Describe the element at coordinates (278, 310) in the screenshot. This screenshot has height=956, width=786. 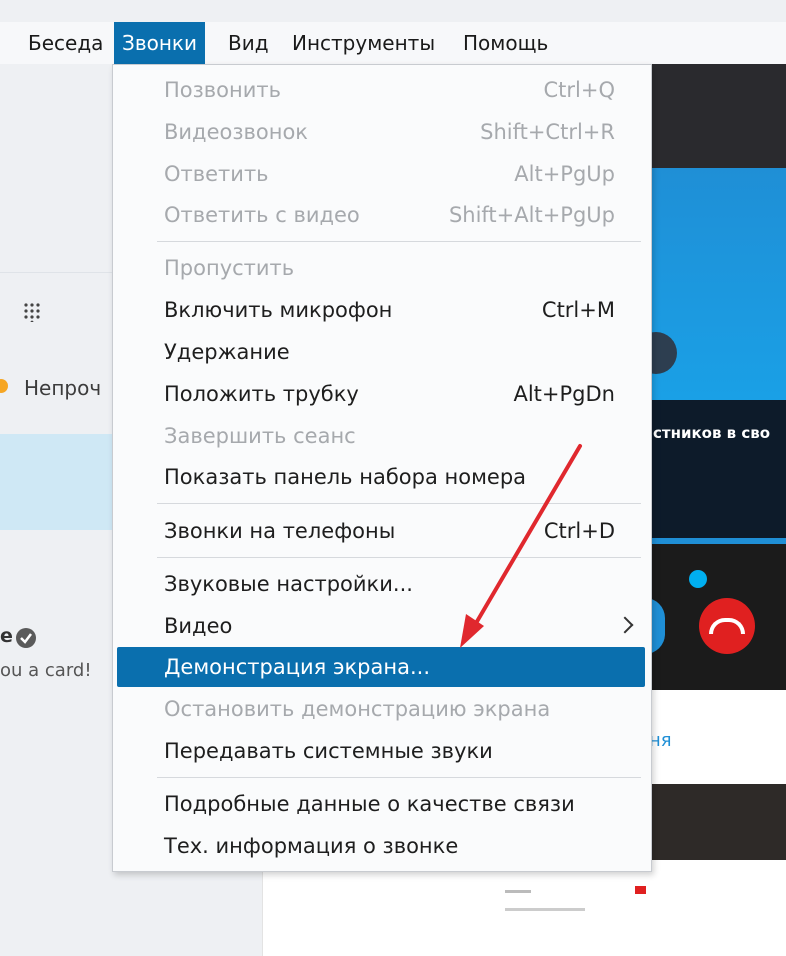
I see `menu-item-label: Включить микрофон` at that location.